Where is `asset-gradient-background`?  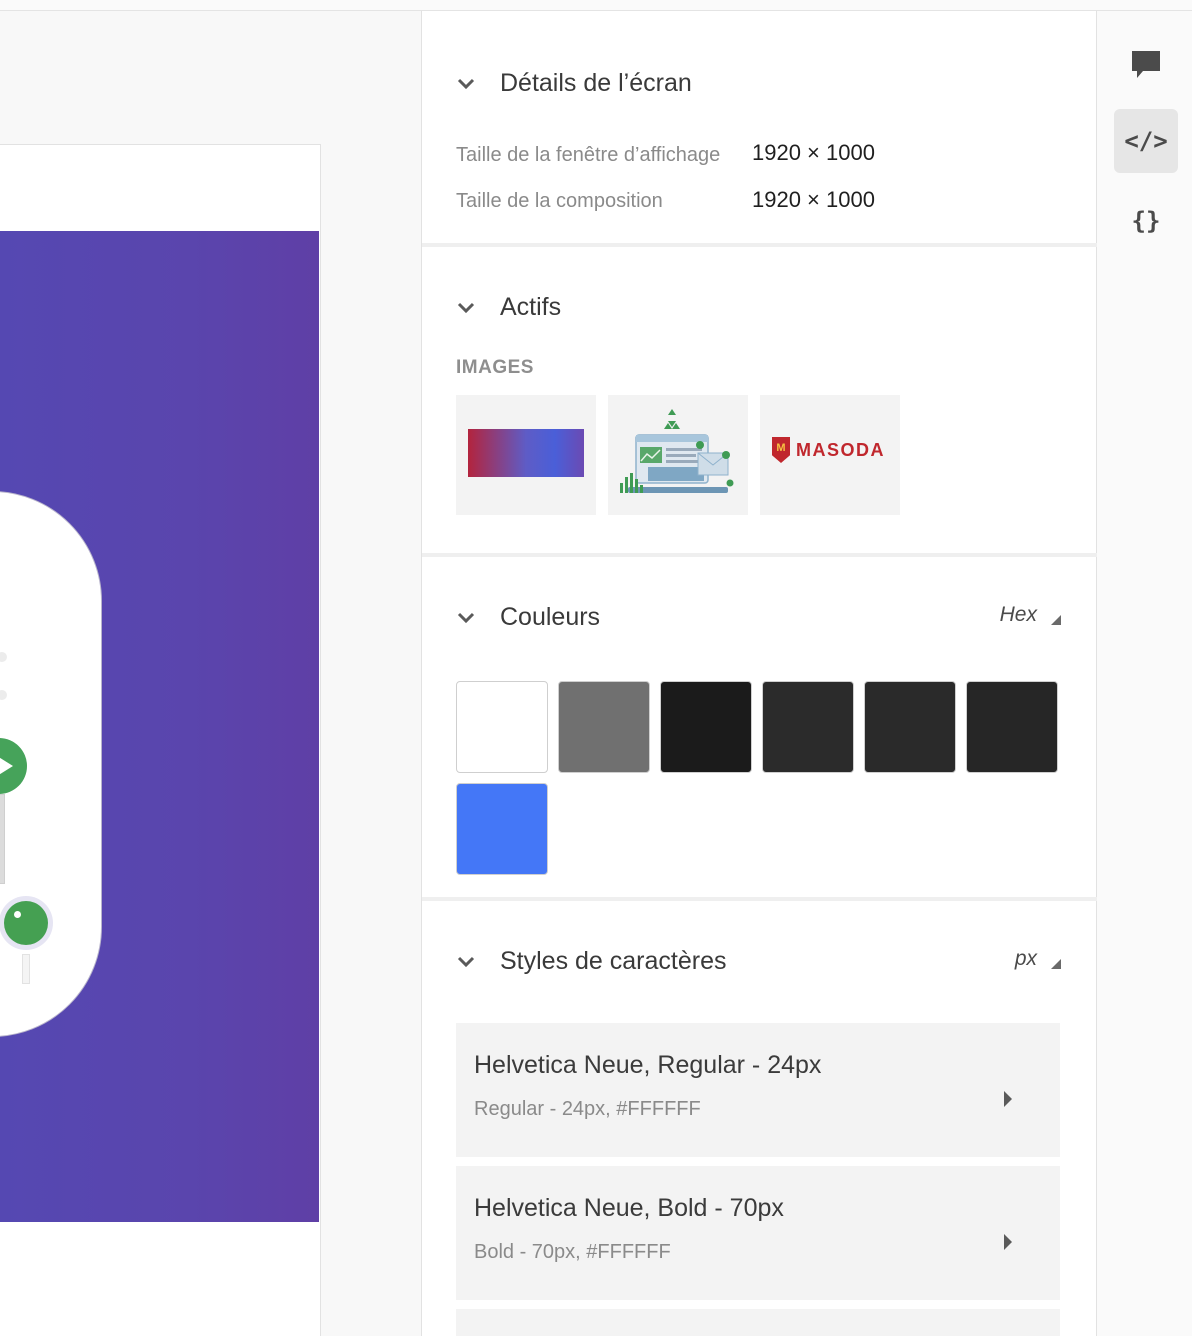 asset-gradient-background is located at coordinates (526, 455).